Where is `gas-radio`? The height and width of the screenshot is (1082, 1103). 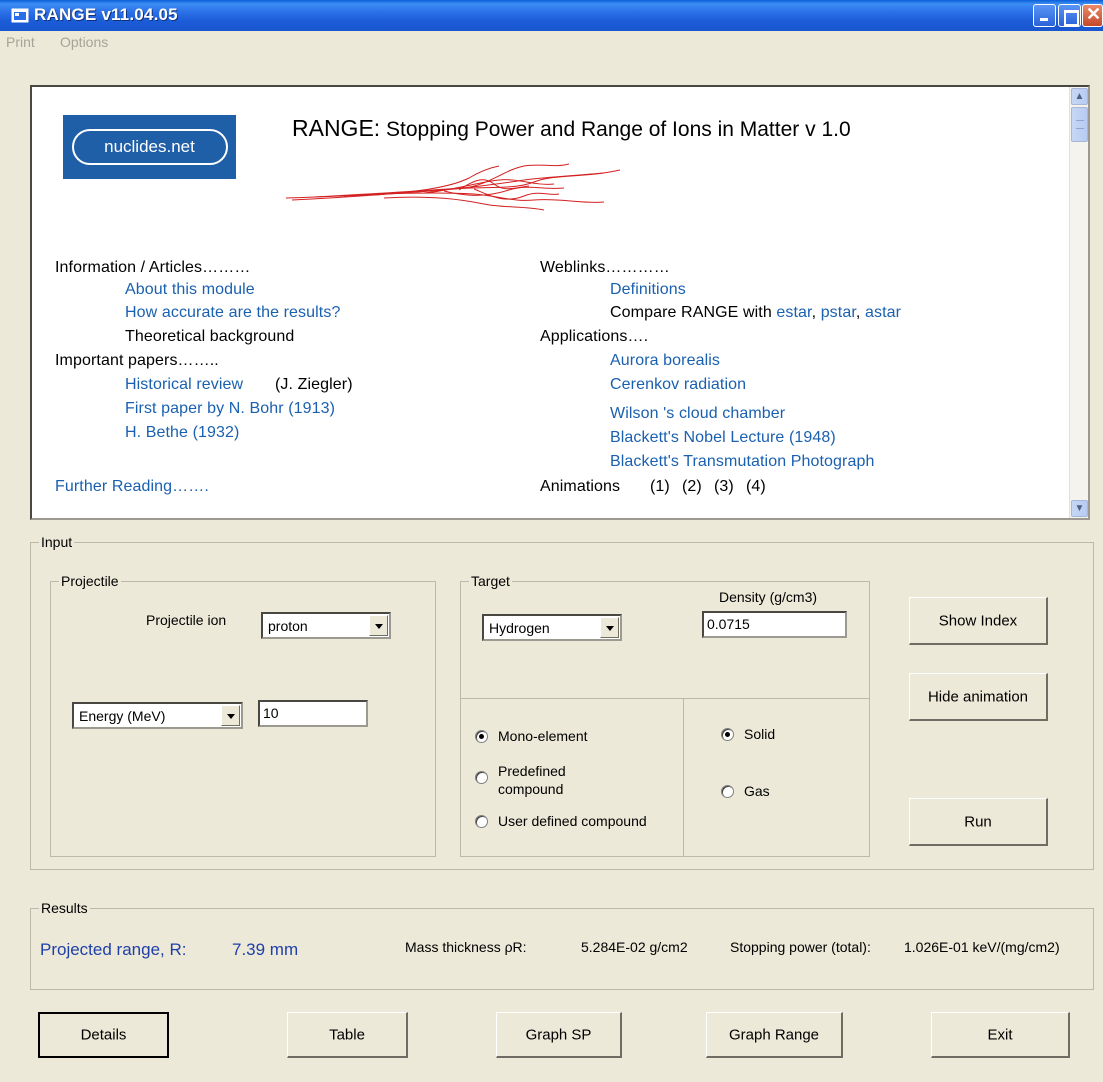
gas-radio is located at coordinates (727, 791).